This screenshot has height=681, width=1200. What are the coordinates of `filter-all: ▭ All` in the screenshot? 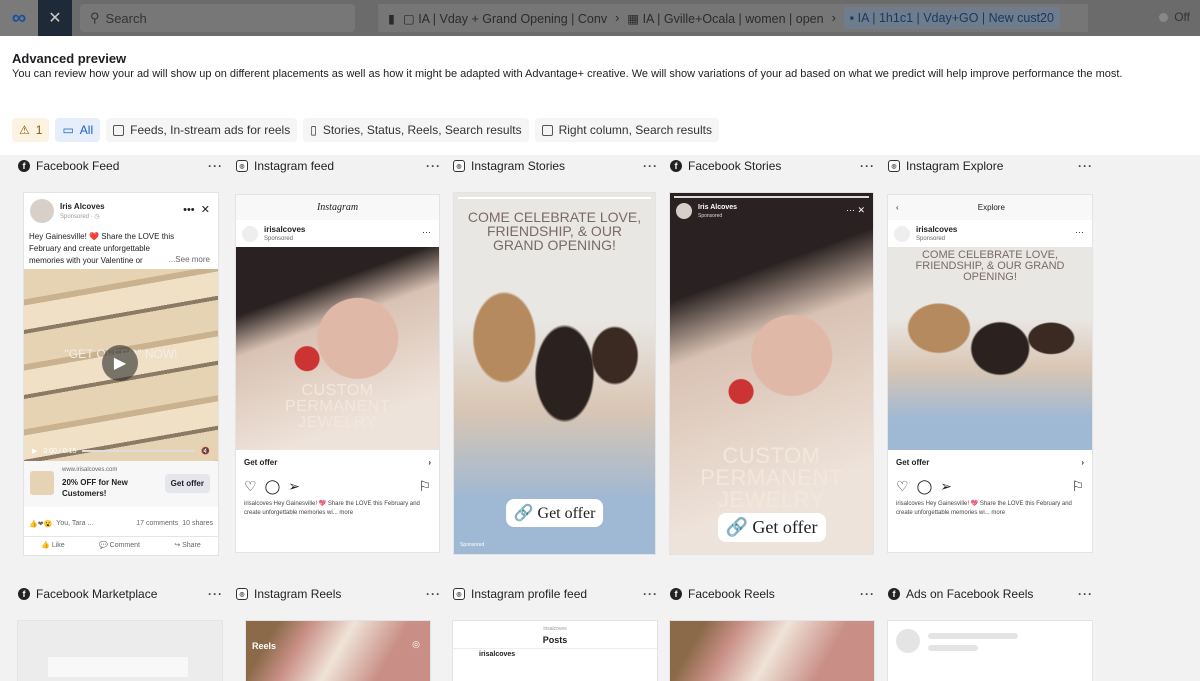 It's located at (78, 130).